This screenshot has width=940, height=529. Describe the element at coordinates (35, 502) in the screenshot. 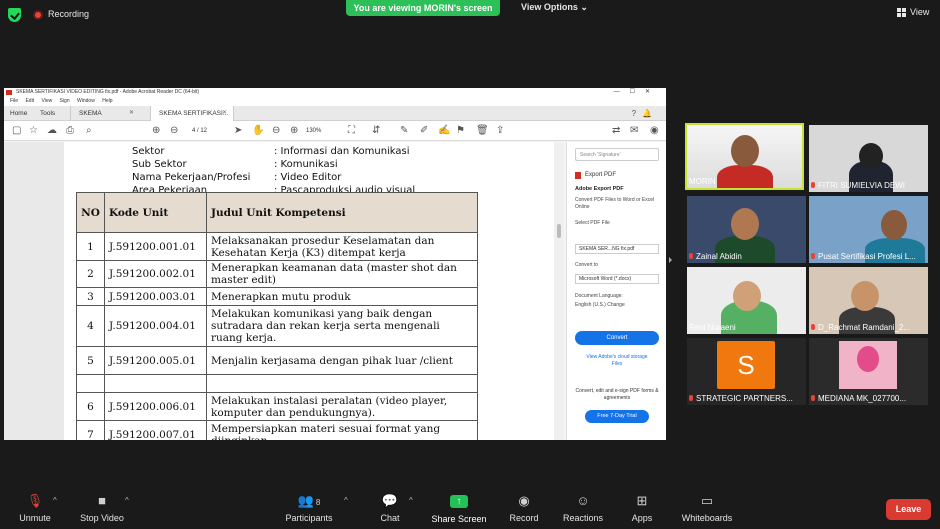

I see `unmute-button: 🎙 Unmute` at that location.